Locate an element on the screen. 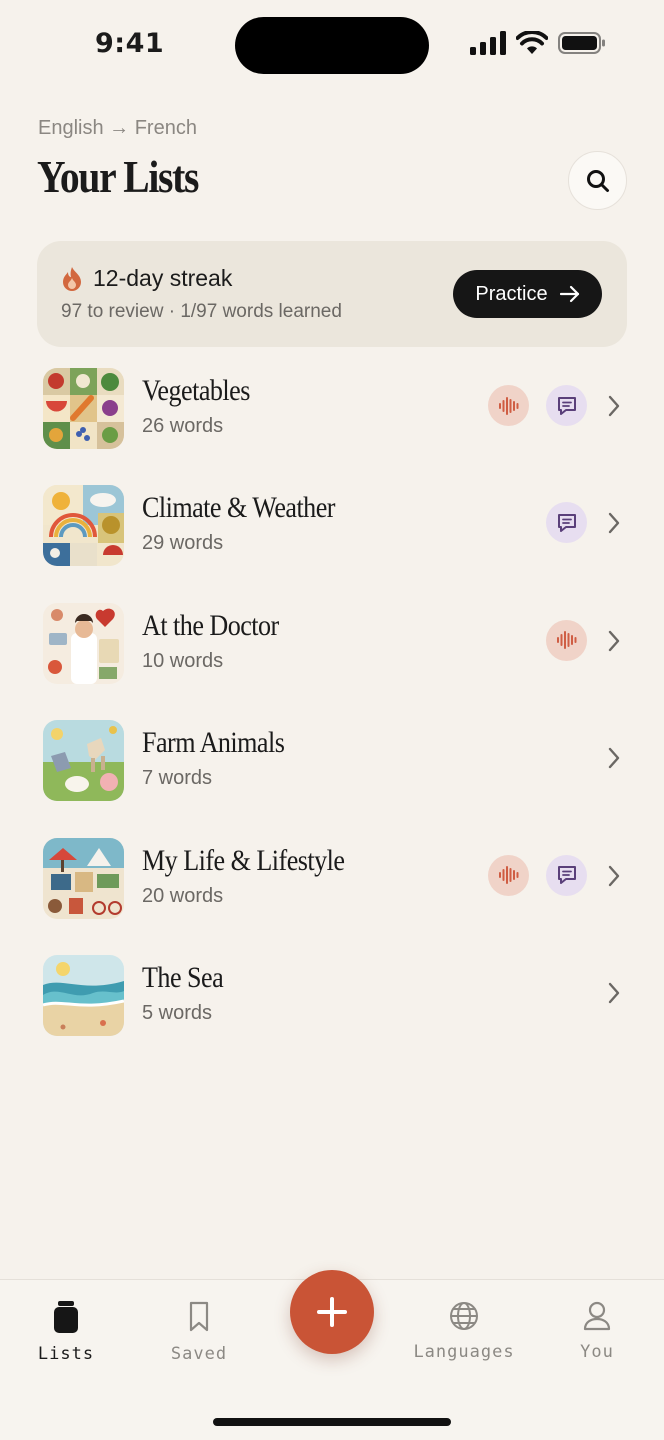  list-word-count: 29 words is located at coordinates (183, 543).